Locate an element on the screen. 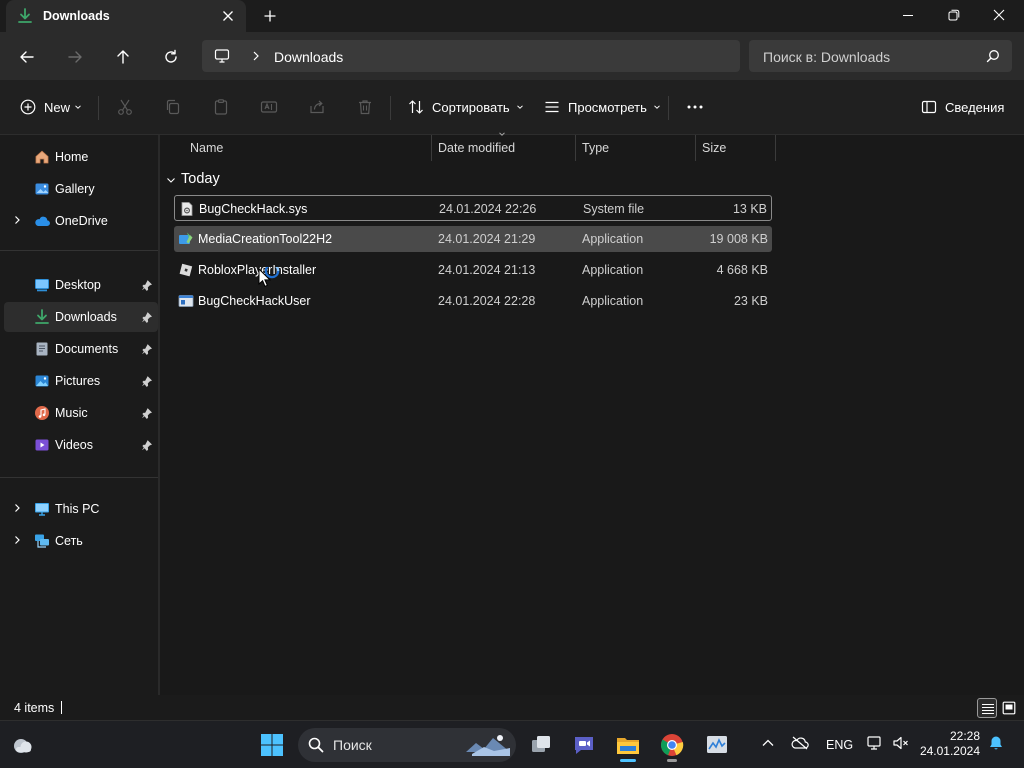 The height and width of the screenshot is (768, 1024). tiles-view-button is located at coordinates (1009, 708).